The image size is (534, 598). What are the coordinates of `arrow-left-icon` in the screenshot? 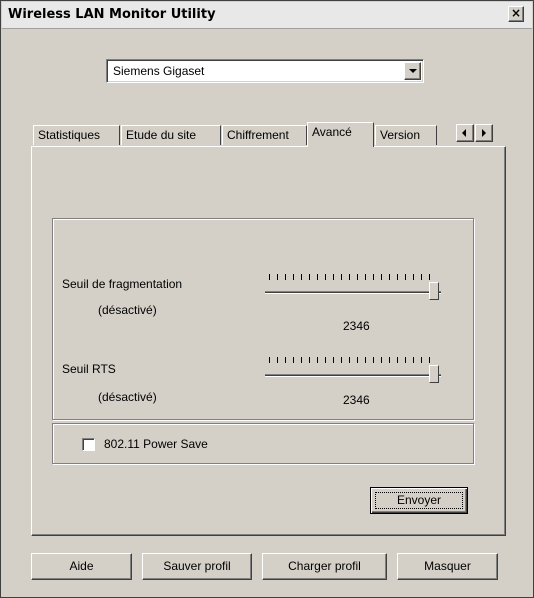 It's located at (464, 133).